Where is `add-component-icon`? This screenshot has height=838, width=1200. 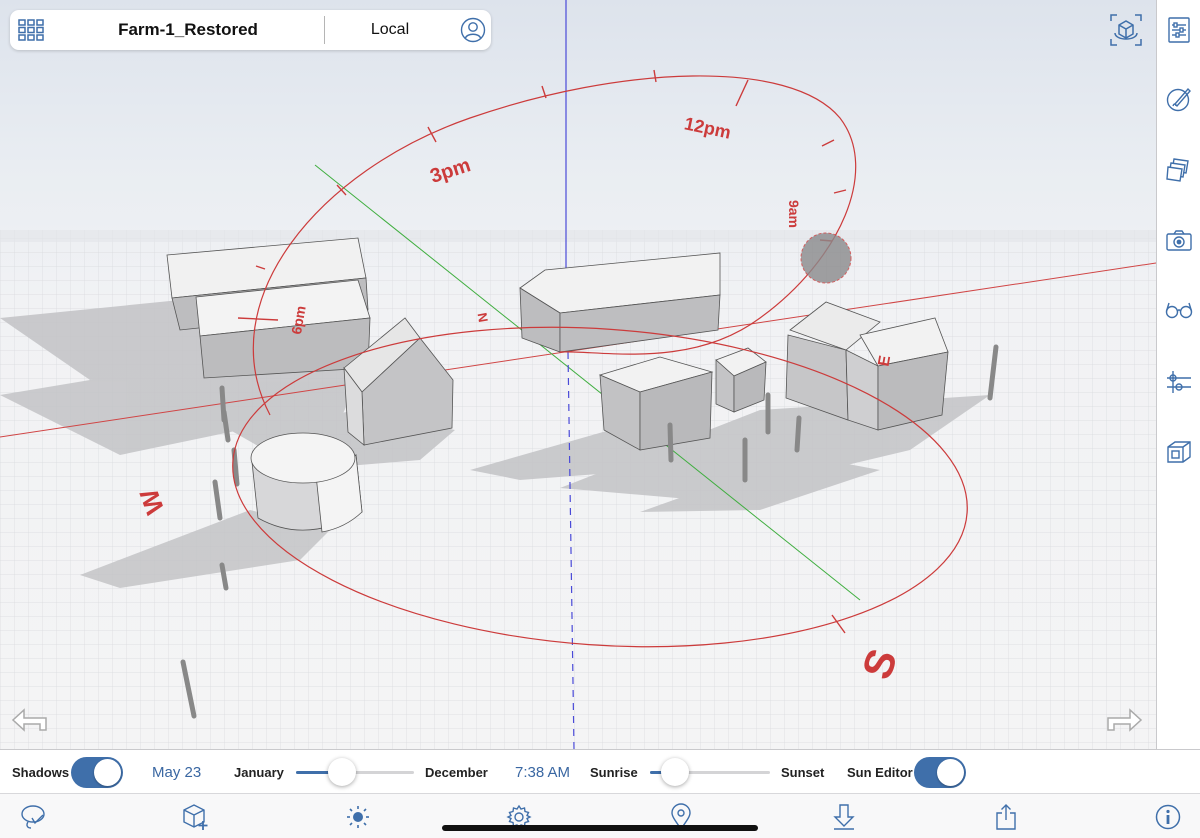 add-component-icon is located at coordinates (195, 817).